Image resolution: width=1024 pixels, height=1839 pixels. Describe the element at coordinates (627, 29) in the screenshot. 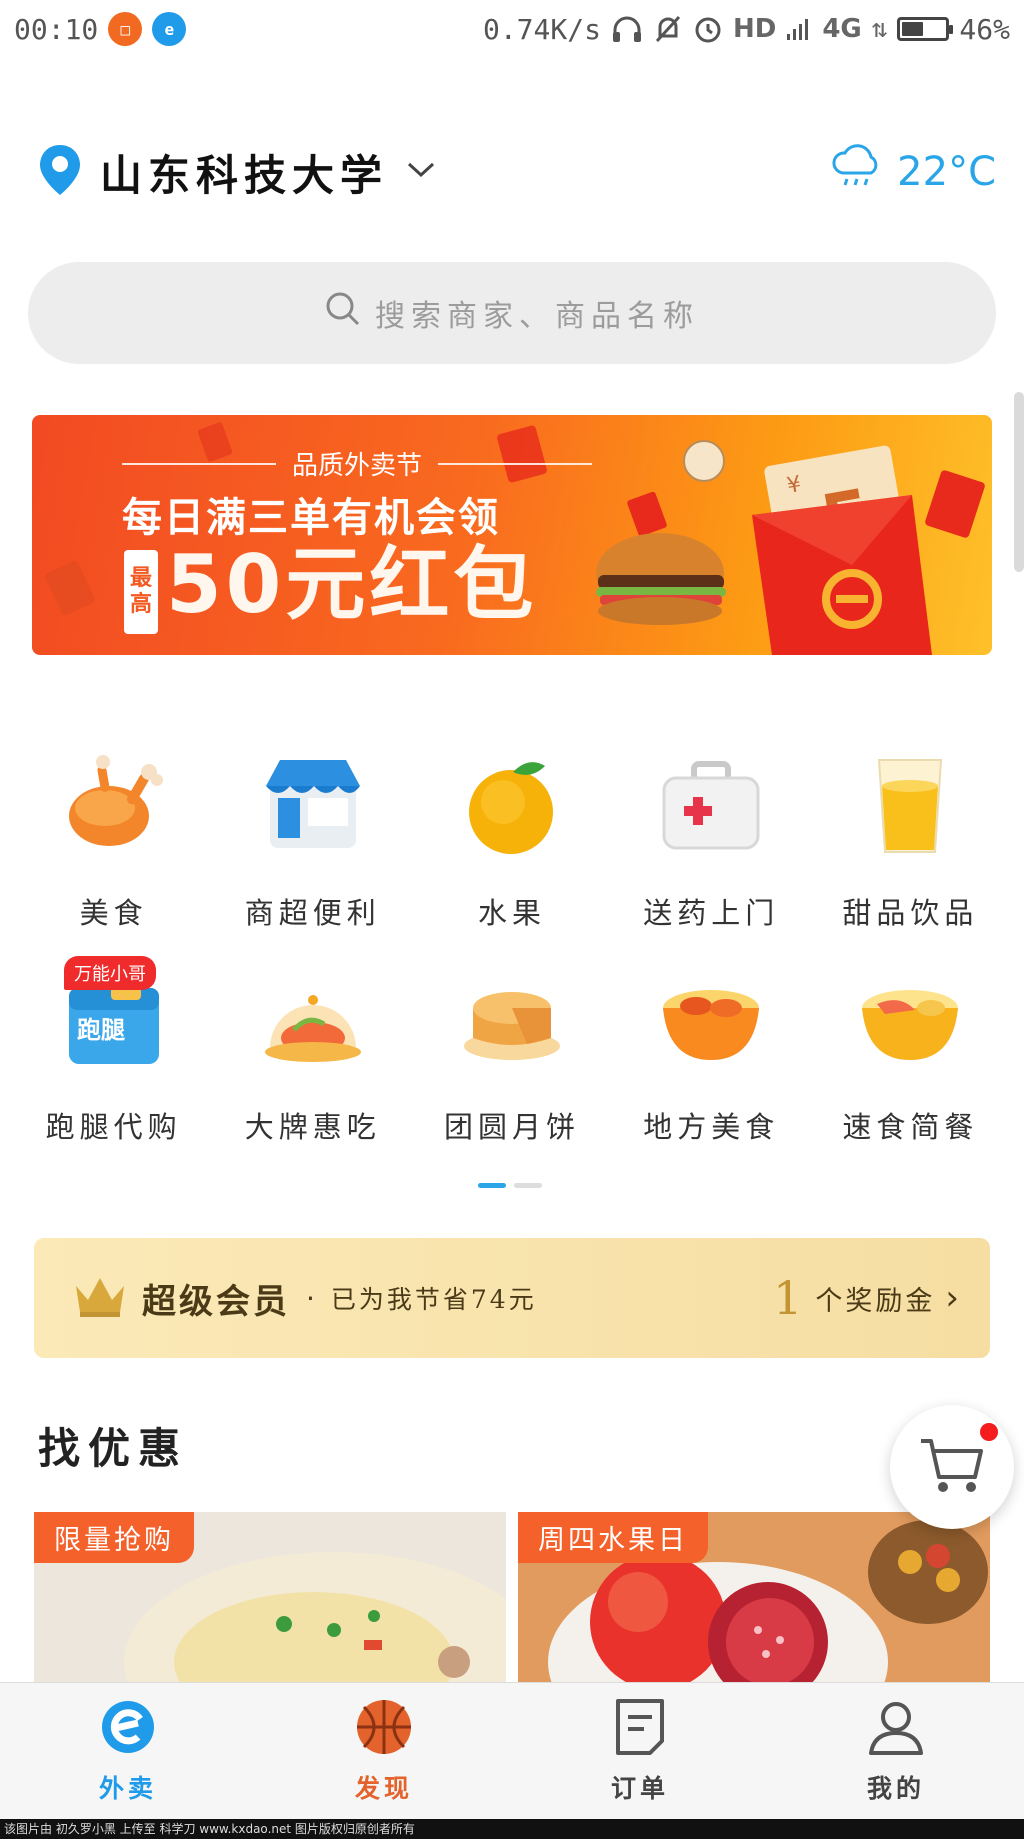

I see `headphones-icon` at that location.